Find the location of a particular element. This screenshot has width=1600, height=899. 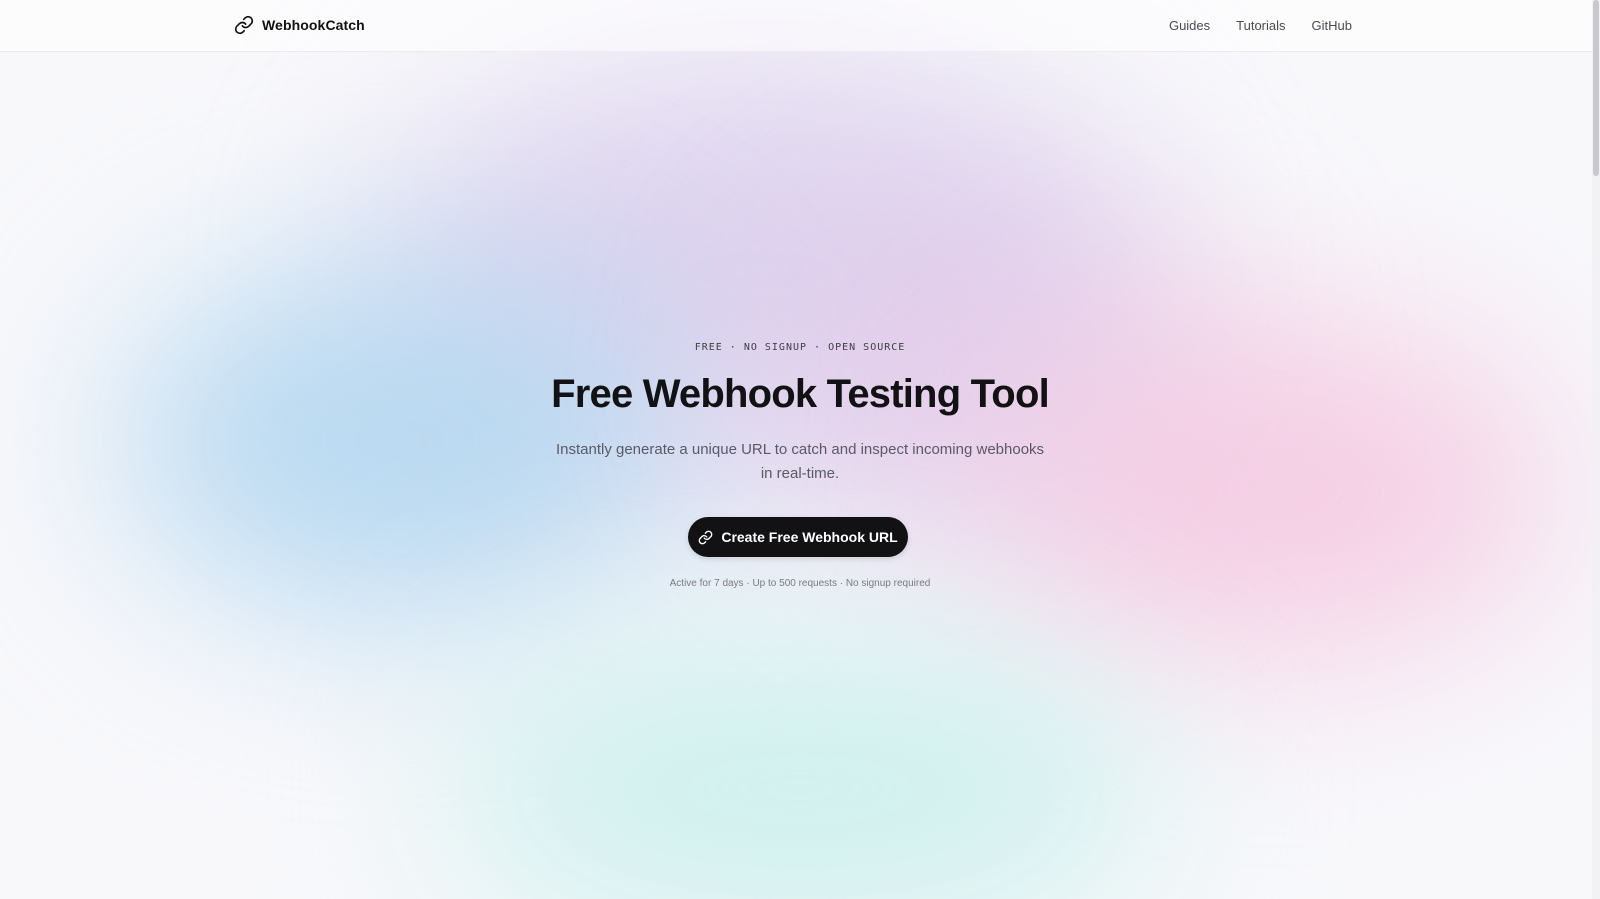

nav-link-guides: Guides is located at coordinates (1189, 25).